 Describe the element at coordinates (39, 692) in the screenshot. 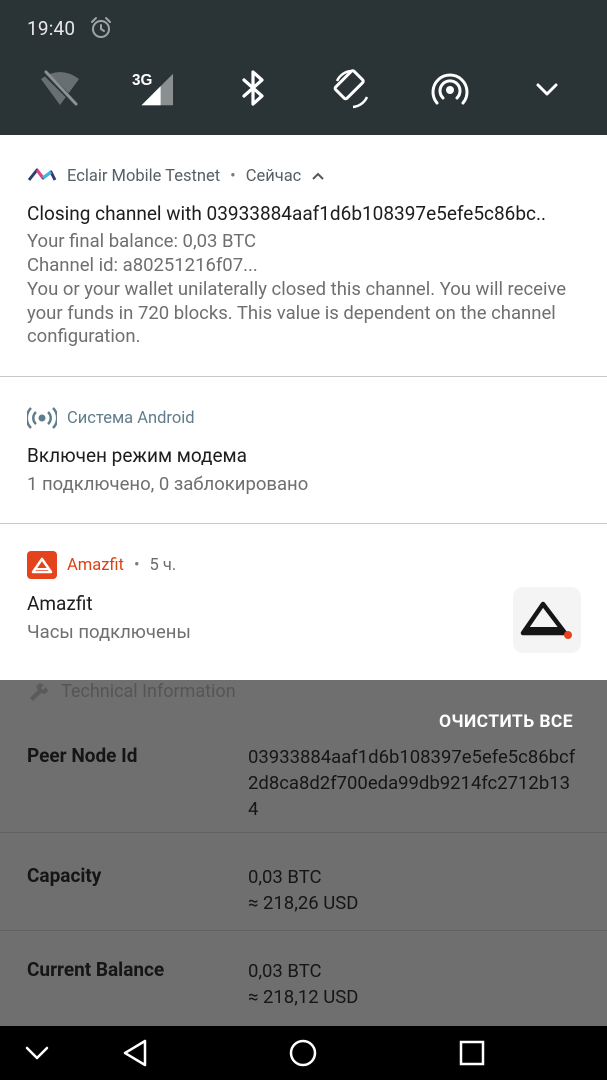

I see `wrench-icon` at that location.